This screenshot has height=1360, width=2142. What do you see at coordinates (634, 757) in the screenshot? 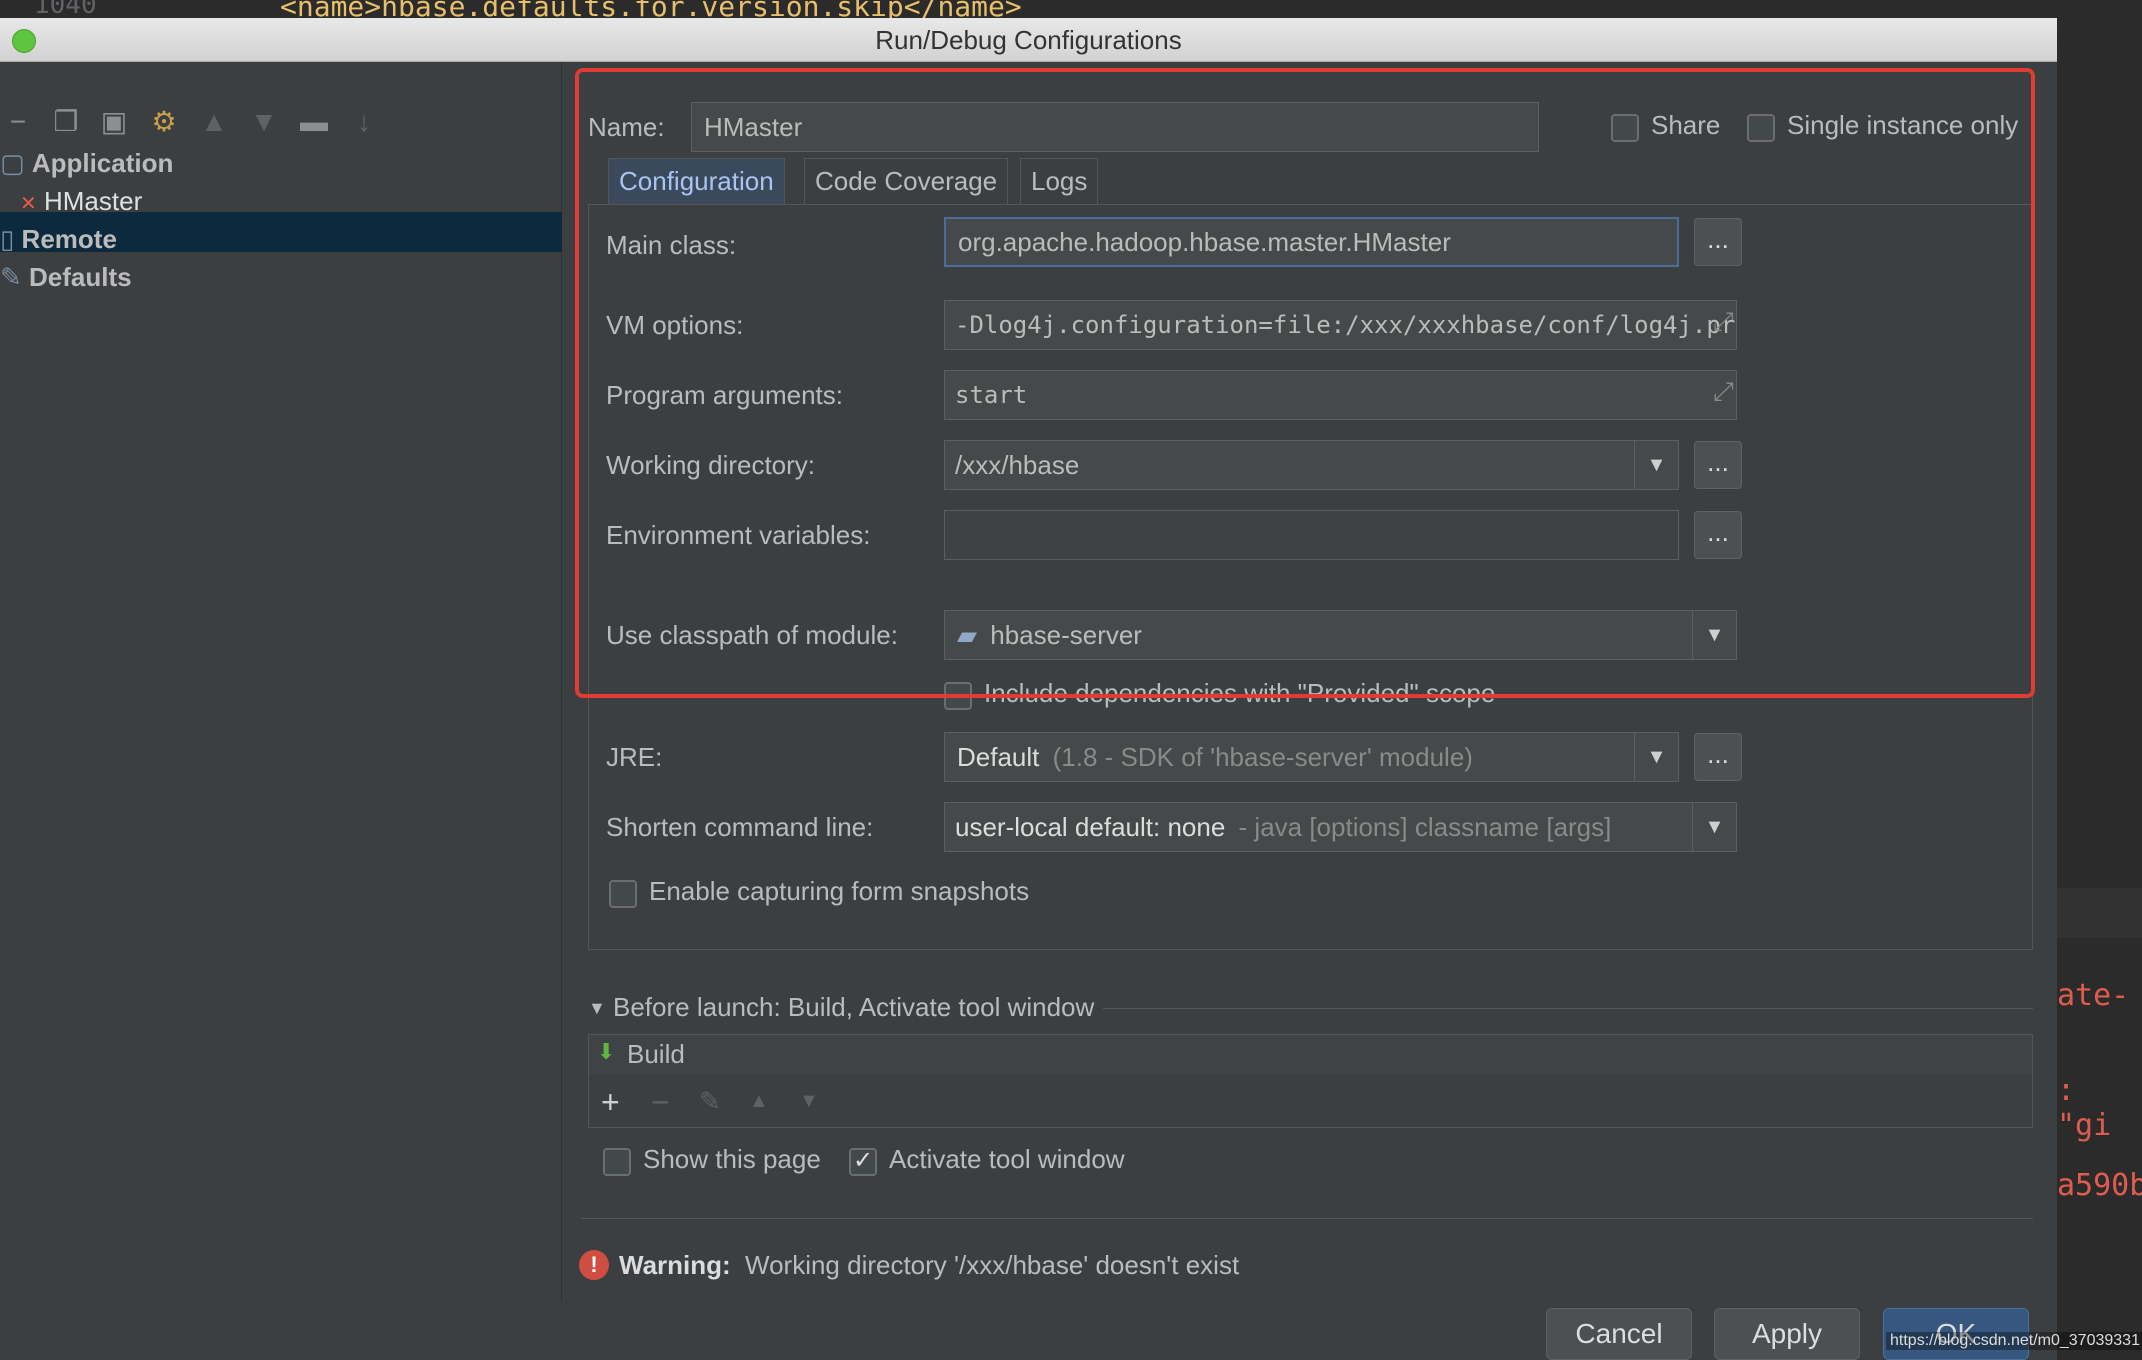
I see `jre-label: JRE:` at bounding box center [634, 757].